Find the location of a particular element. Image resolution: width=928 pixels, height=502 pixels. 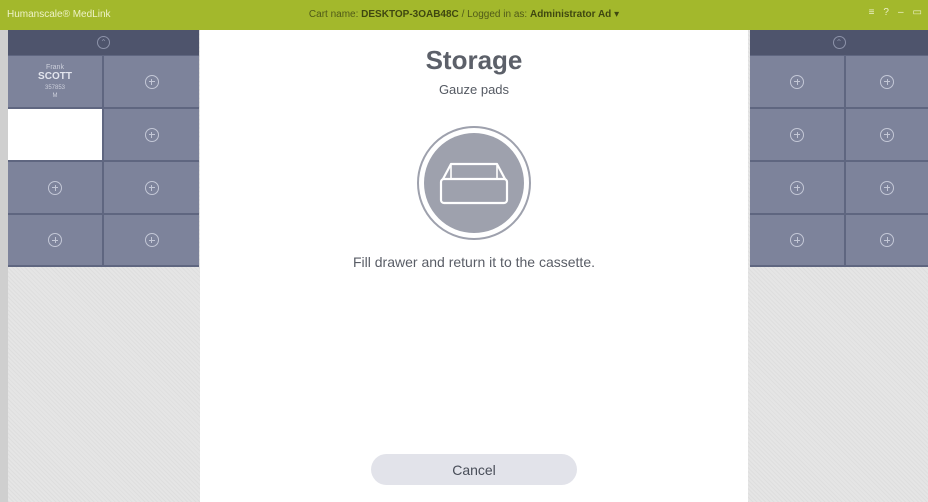

left-cassette-header: ⌃ is located at coordinates (103, 42).